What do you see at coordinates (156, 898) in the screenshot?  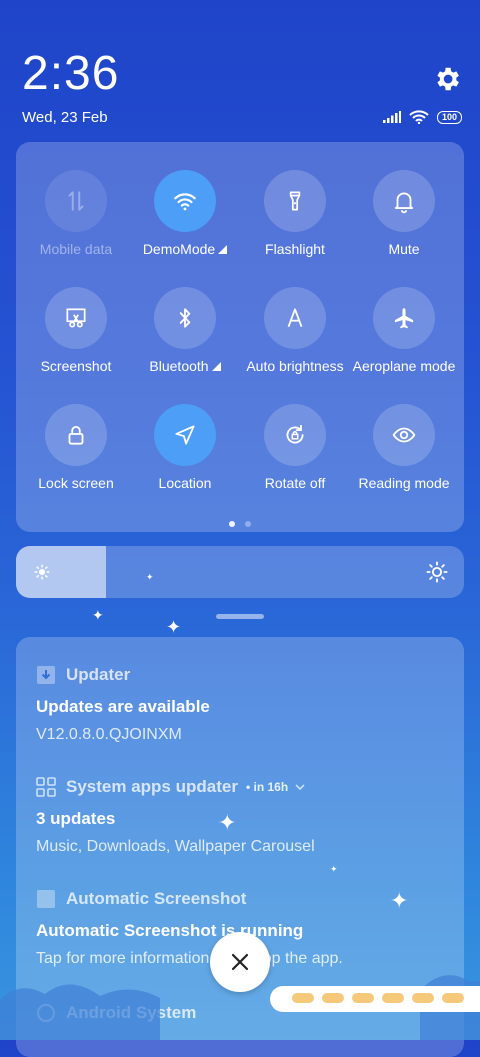 I see `app-name: Automatic Screenshot` at bounding box center [156, 898].